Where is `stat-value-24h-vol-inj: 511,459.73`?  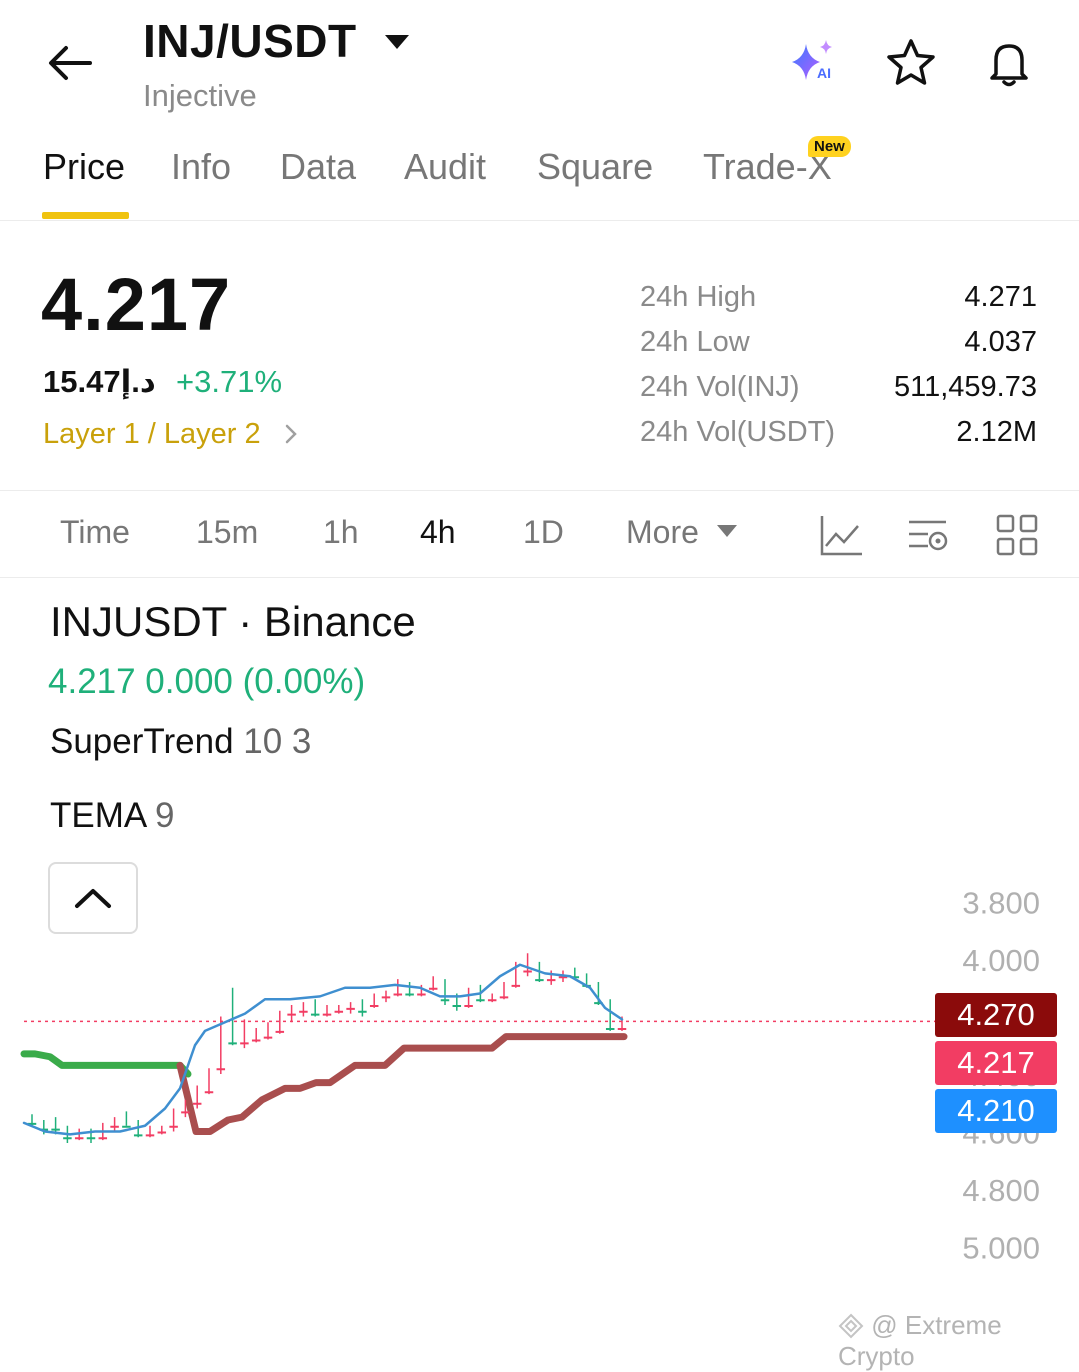
stat-value-24h-vol-inj: 511,459.73 is located at coordinates (965, 387).